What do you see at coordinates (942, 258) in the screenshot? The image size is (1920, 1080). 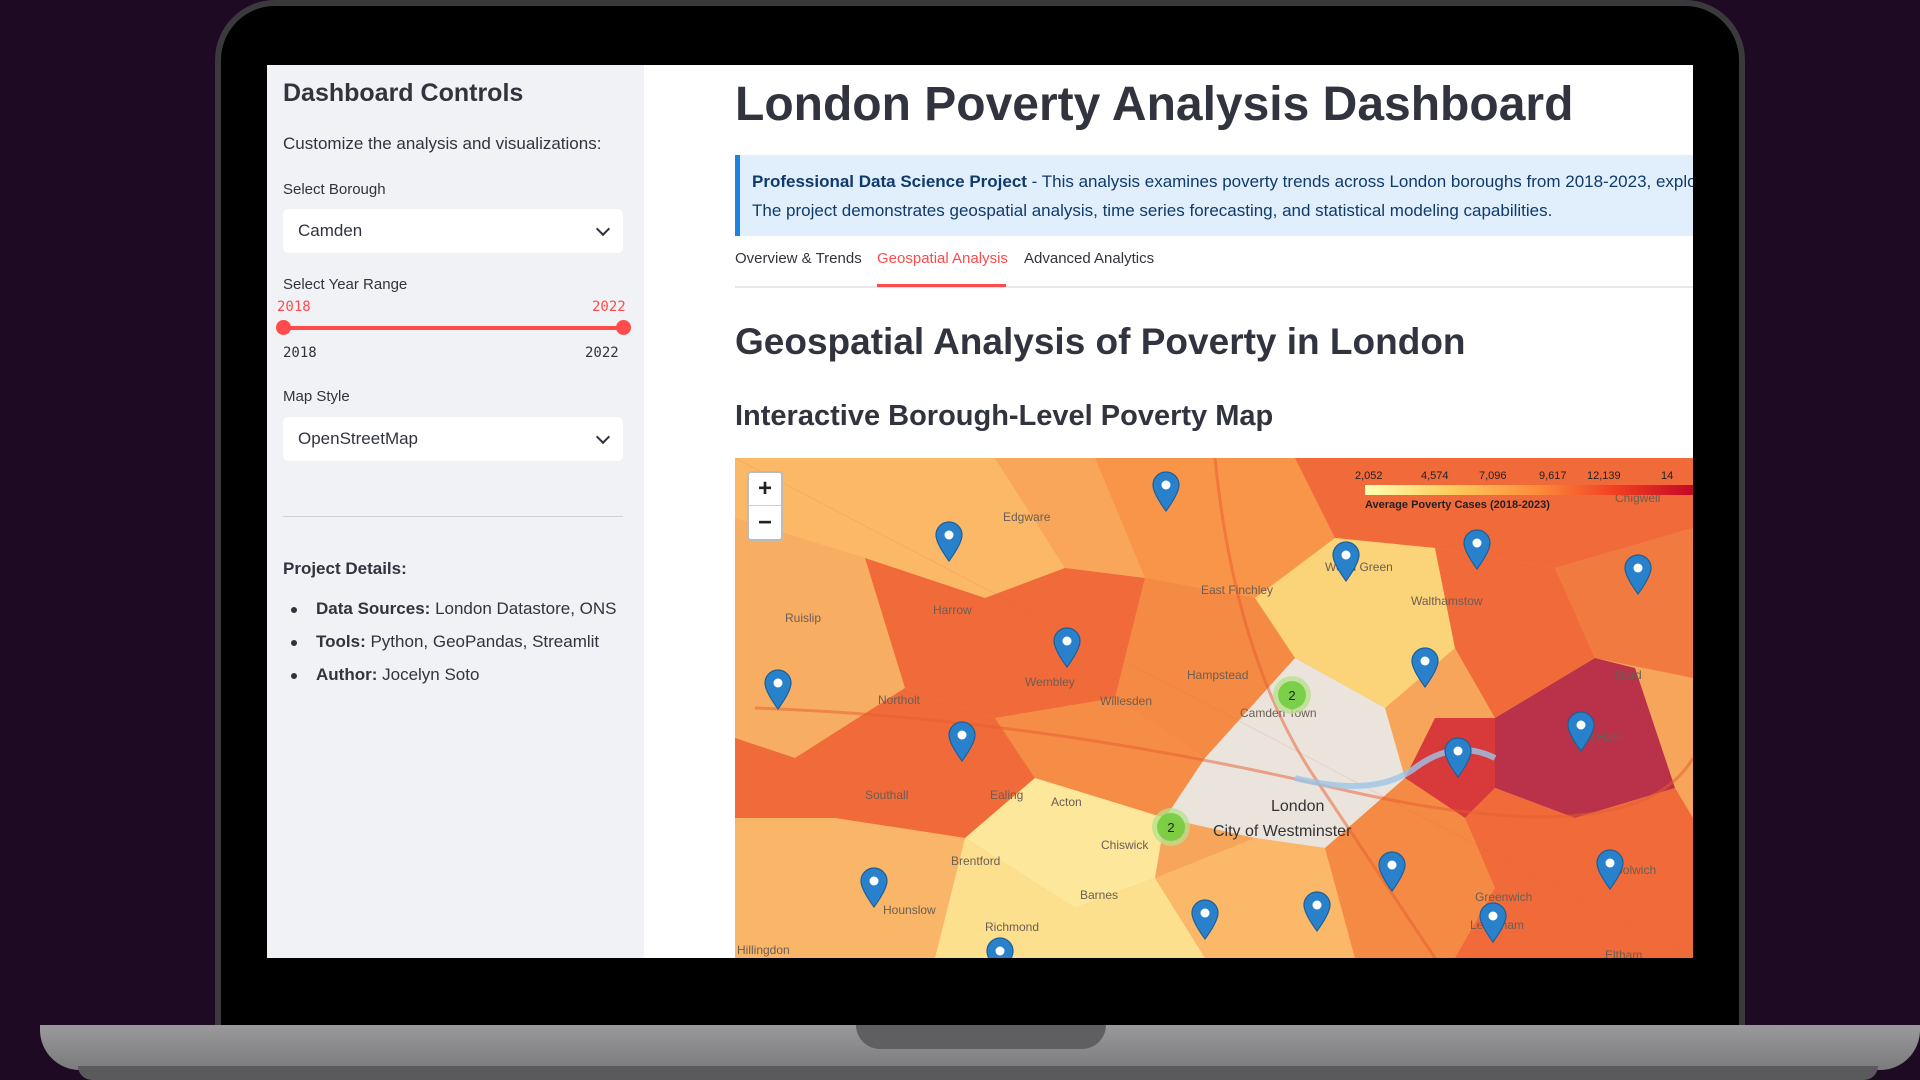 I see `tab-geospatial-analysis: Geospatial Analysis` at bounding box center [942, 258].